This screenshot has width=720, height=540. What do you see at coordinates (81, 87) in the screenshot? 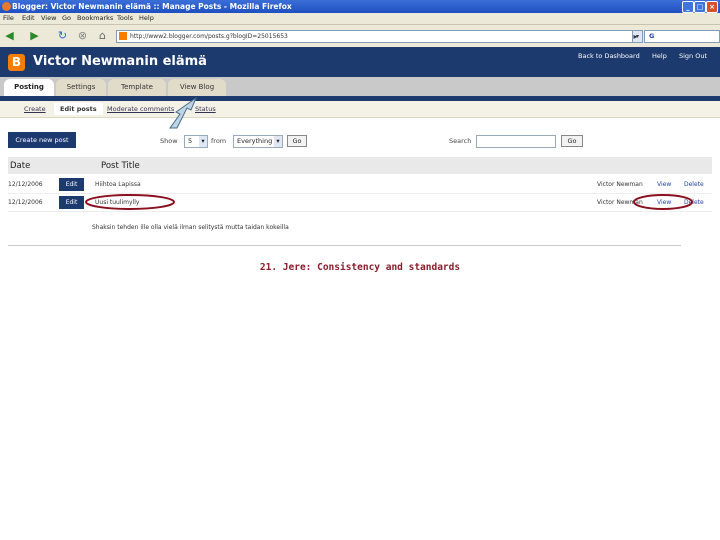
I see `tab-settings: Settings` at bounding box center [81, 87].